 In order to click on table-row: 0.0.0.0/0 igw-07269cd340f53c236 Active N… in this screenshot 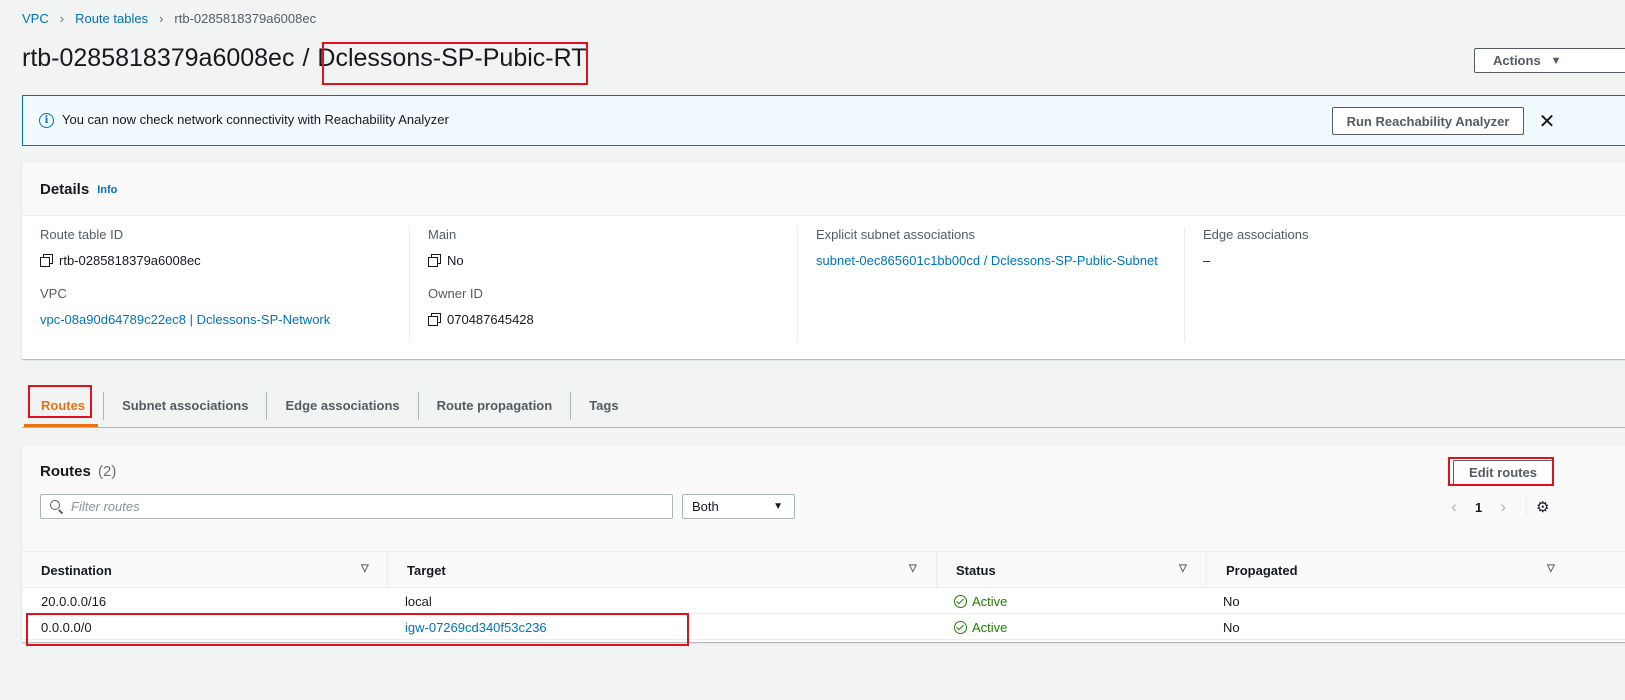, I will do `click(823, 627)`.